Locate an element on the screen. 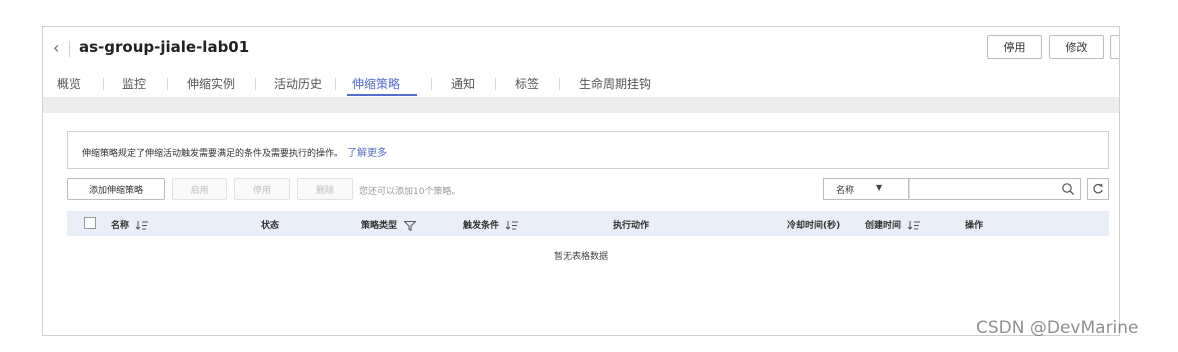  column-policy-type: 策略类型 is located at coordinates (389, 224).